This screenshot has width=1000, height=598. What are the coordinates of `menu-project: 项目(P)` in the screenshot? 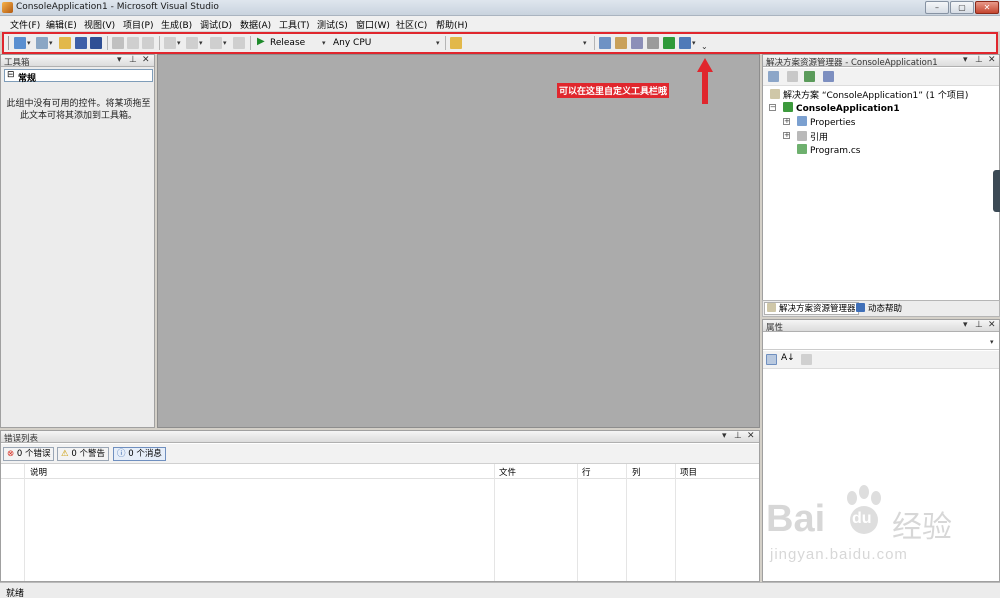 It's located at (138, 24).